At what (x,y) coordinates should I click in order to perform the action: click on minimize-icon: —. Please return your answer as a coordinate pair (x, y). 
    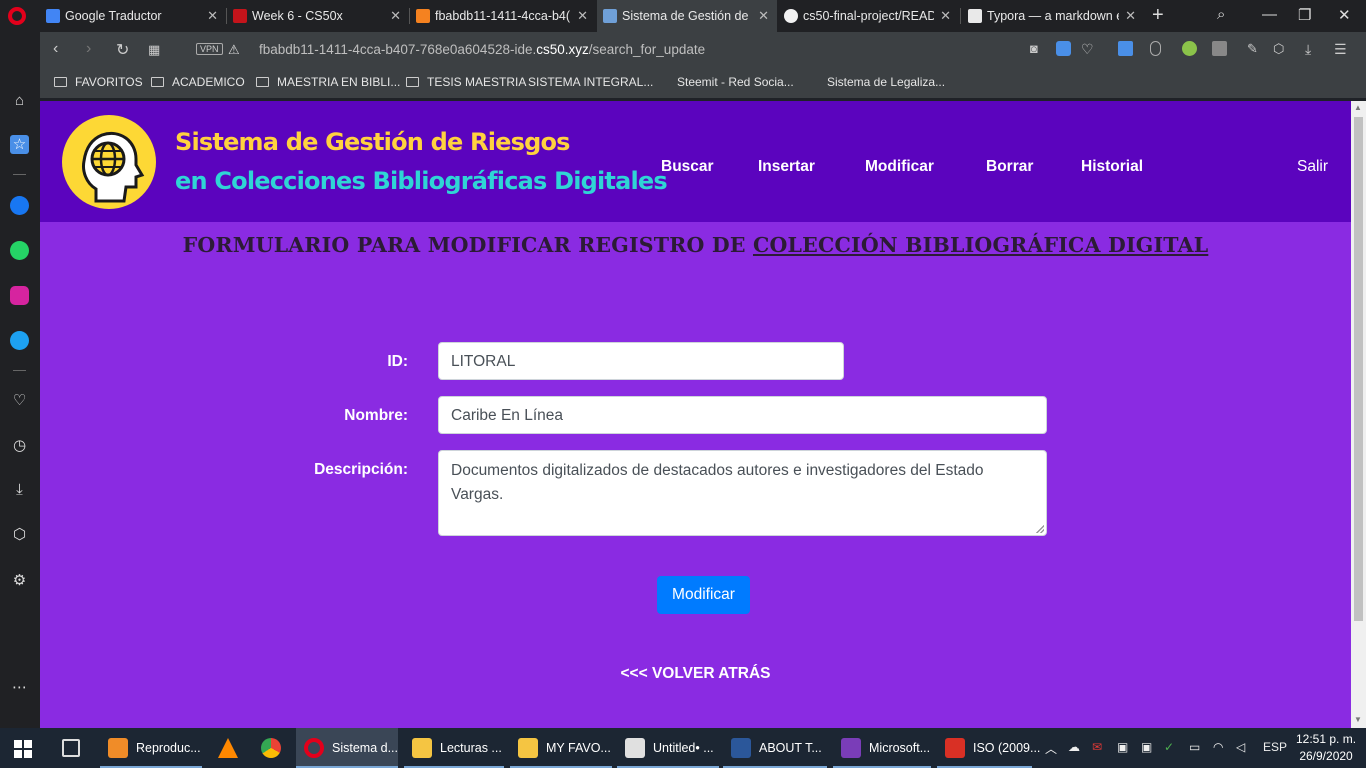
    Looking at the image, I should click on (1269, 14).